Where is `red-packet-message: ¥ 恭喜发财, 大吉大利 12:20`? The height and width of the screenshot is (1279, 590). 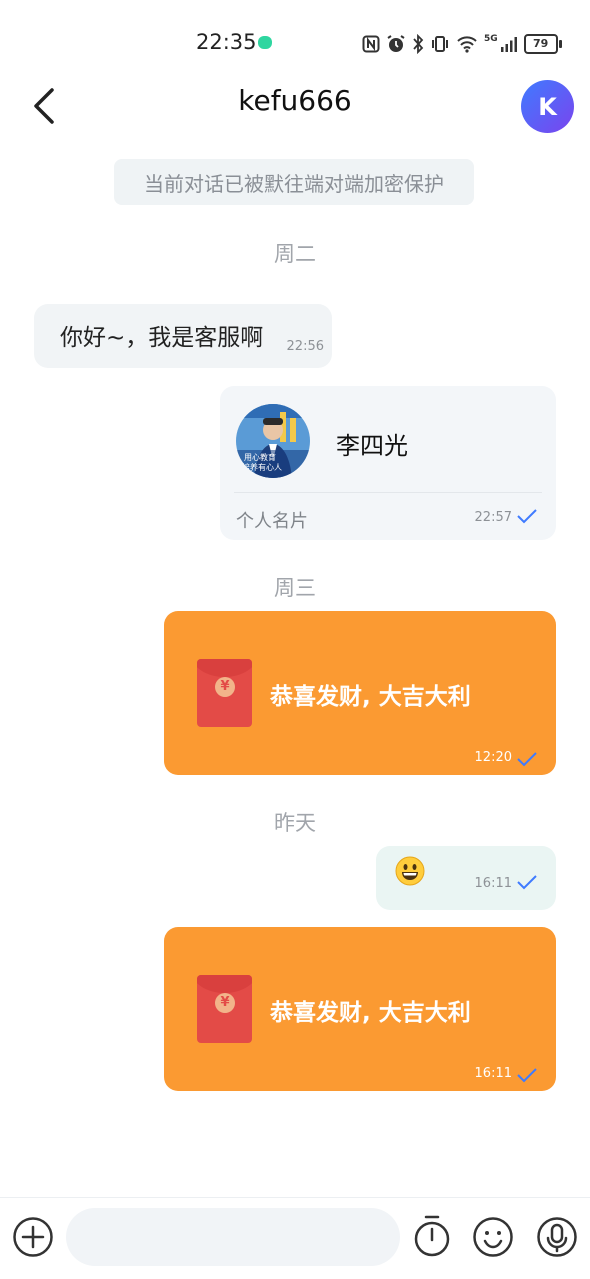
red-packet-message: ¥ 恭喜发财, 大吉大利 12:20 is located at coordinates (360, 693).